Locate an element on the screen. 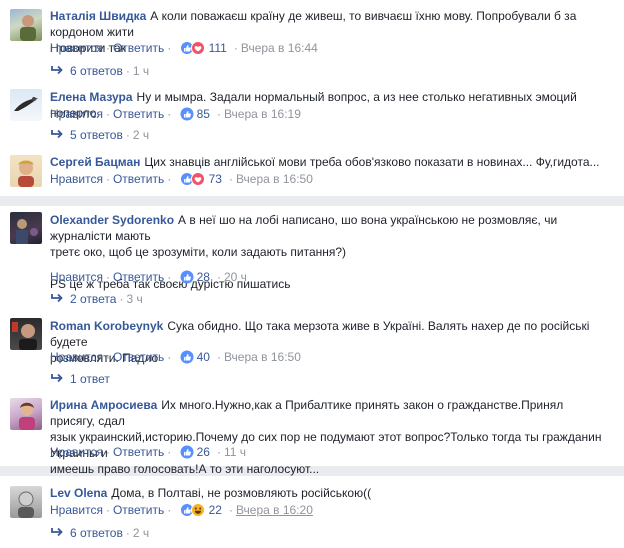  comment-timestamp: 11 ч is located at coordinates (235, 452).